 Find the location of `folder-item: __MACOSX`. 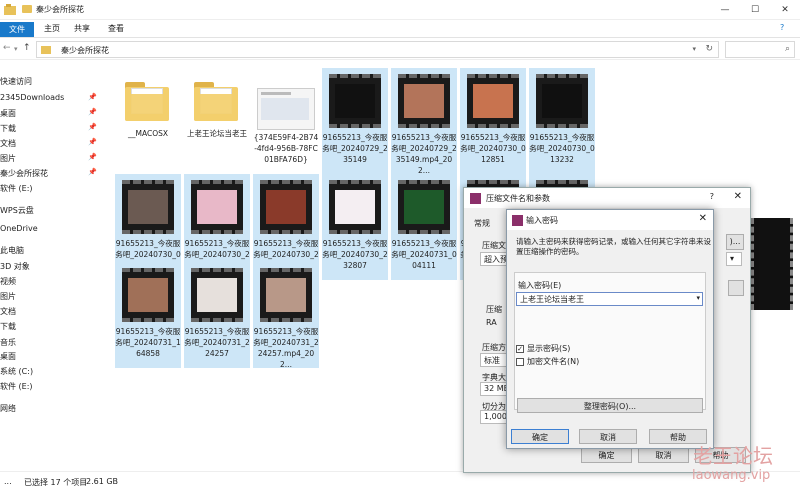

folder-item: __MACOSX is located at coordinates (148, 121).